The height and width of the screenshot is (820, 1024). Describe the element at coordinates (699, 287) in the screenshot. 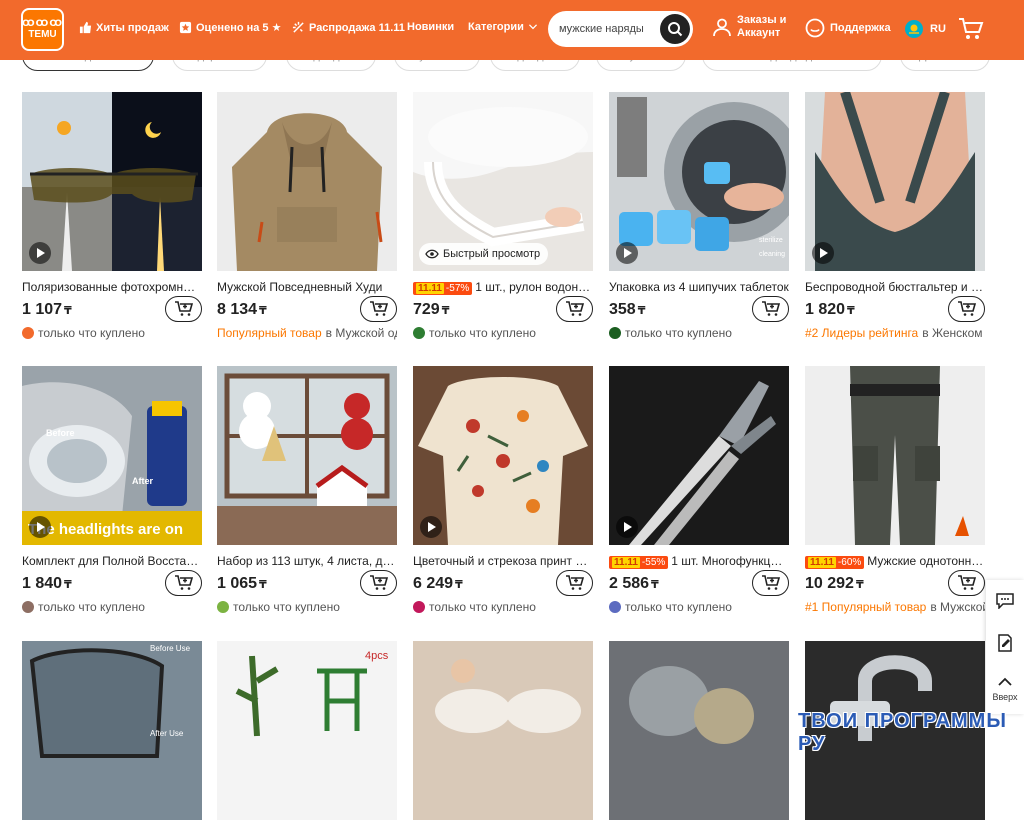

I see `product-title: Упаковка из 4 шипучих таблеток` at that location.